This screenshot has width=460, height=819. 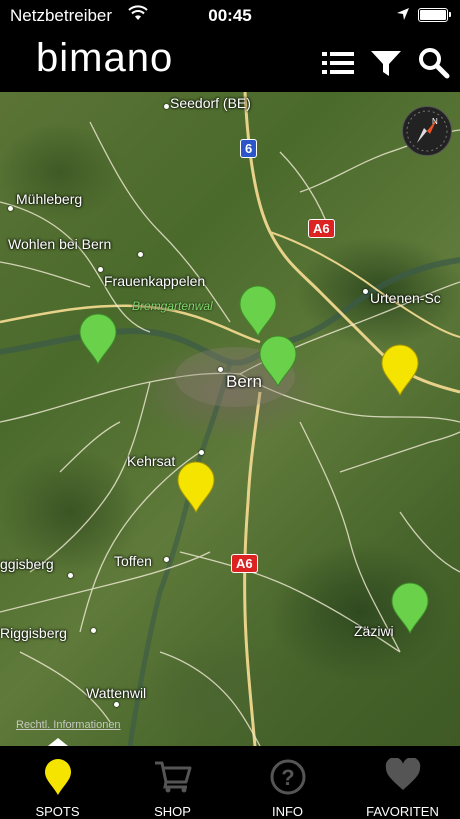 What do you see at coordinates (244, 381) in the screenshot?
I see `place-bern: Bern` at bounding box center [244, 381].